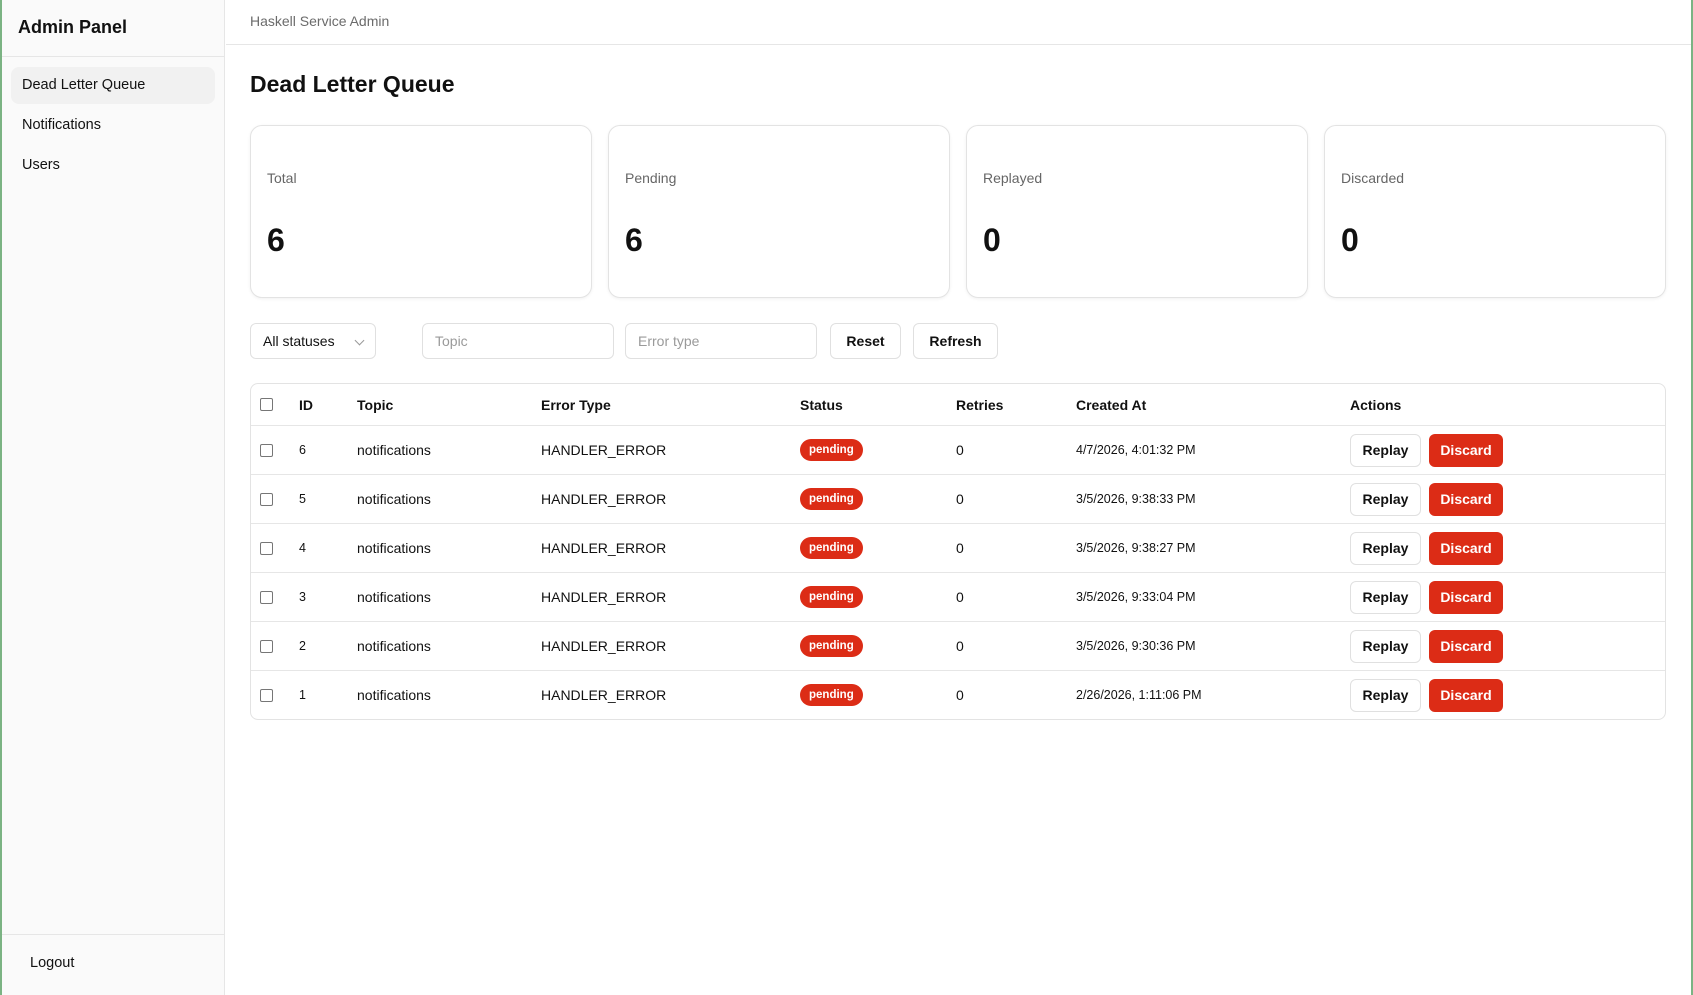 This screenshot has height=995, width=1693. I want to click on sidebar-item-notifications: Notifications, so click(113, 125).